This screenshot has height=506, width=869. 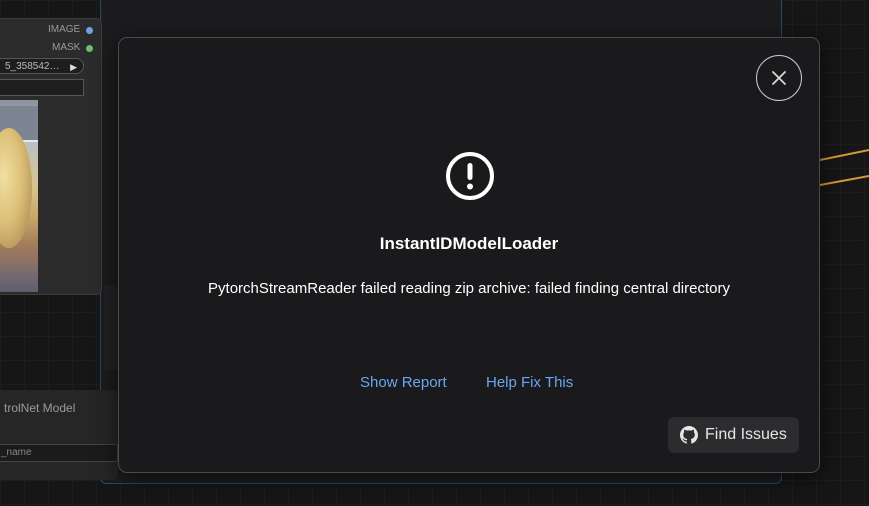 I want to click on find-issues-label: Find Issues, so click(x=746, y=434).